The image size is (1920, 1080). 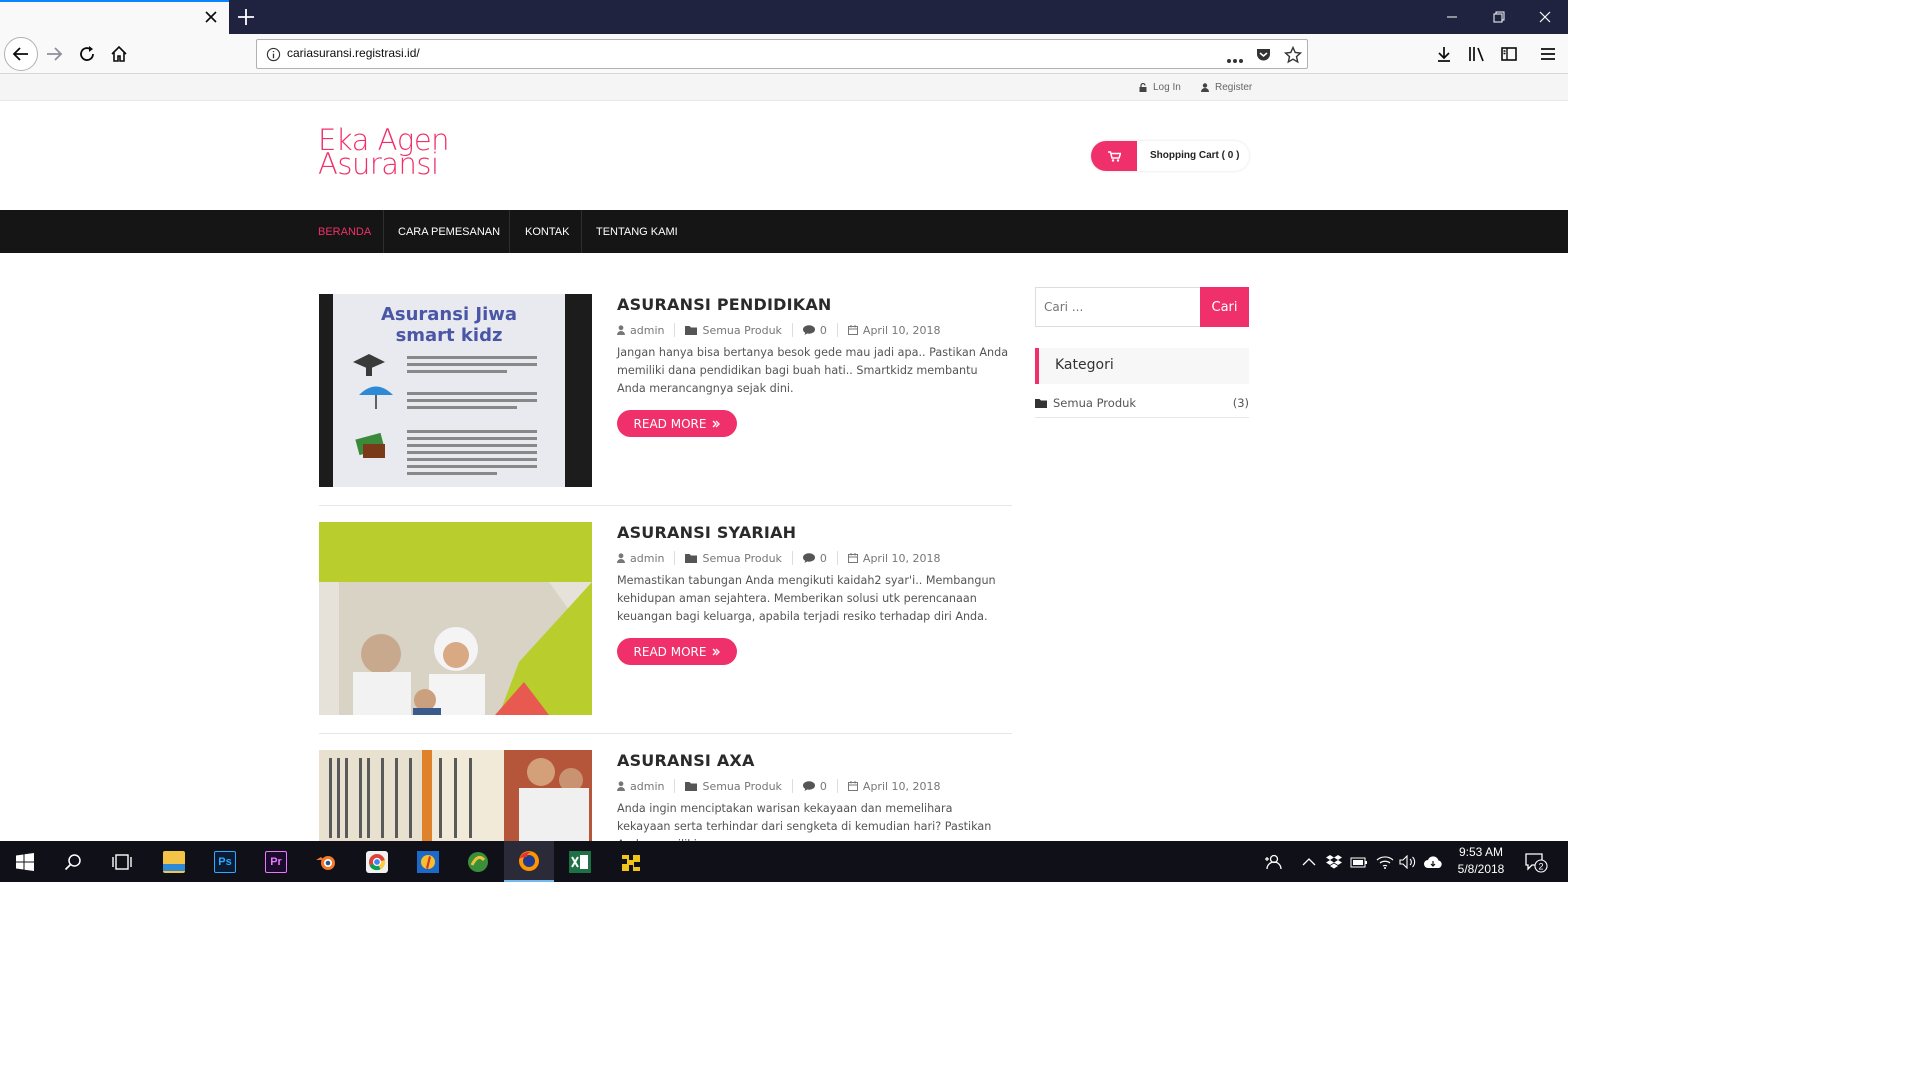 What do you see at coordinates (1548, 54) in the screenshot?
I see `menu-icon` at bounding box center [1548, 54].